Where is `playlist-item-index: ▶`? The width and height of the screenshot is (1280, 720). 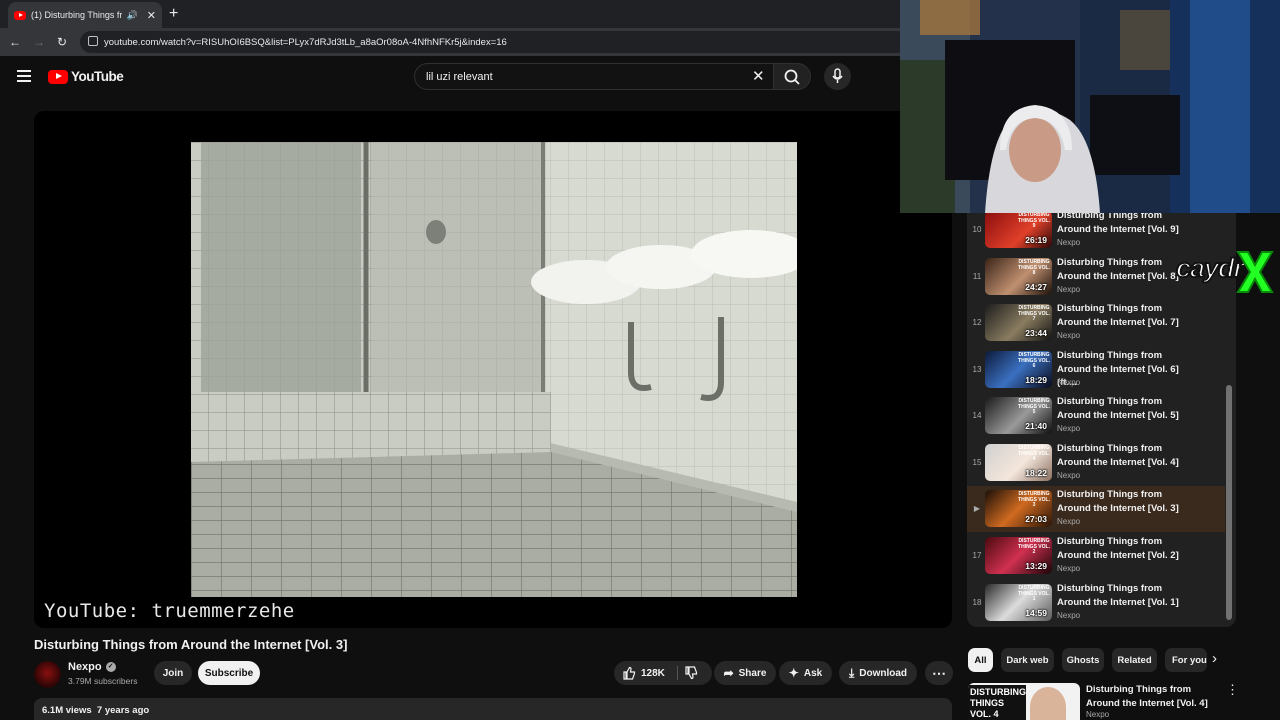 playlist-item-index: ▶ is located at coordinates (977, 508).